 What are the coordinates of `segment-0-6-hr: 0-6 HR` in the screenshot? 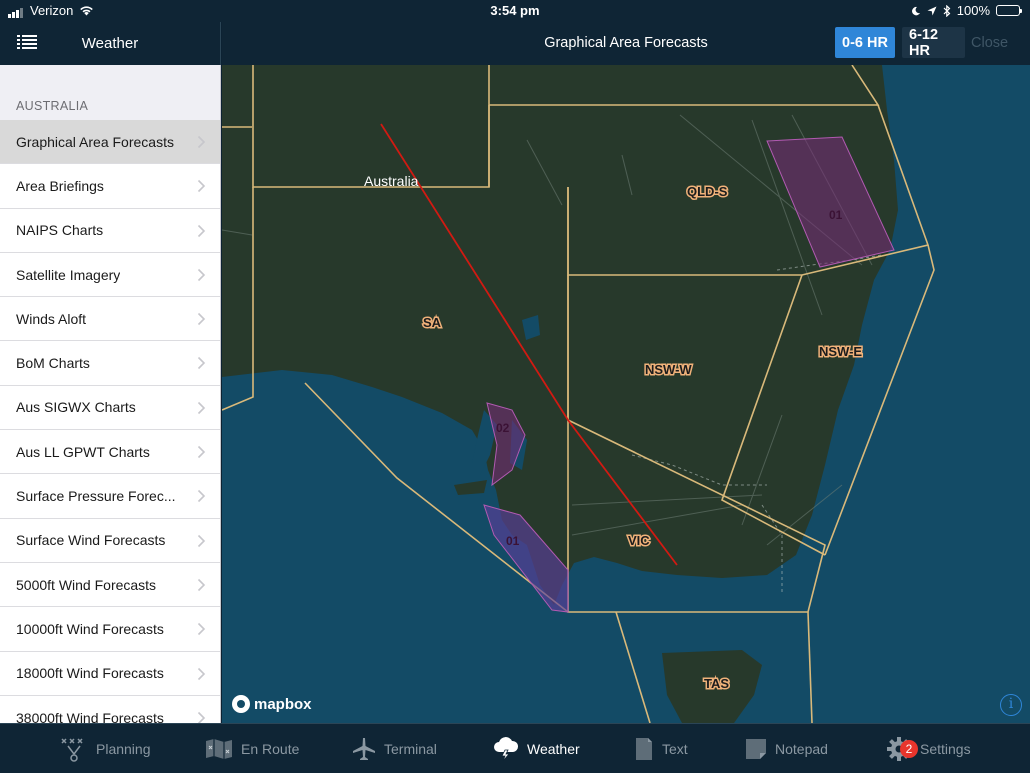 It's located at (865, 42).